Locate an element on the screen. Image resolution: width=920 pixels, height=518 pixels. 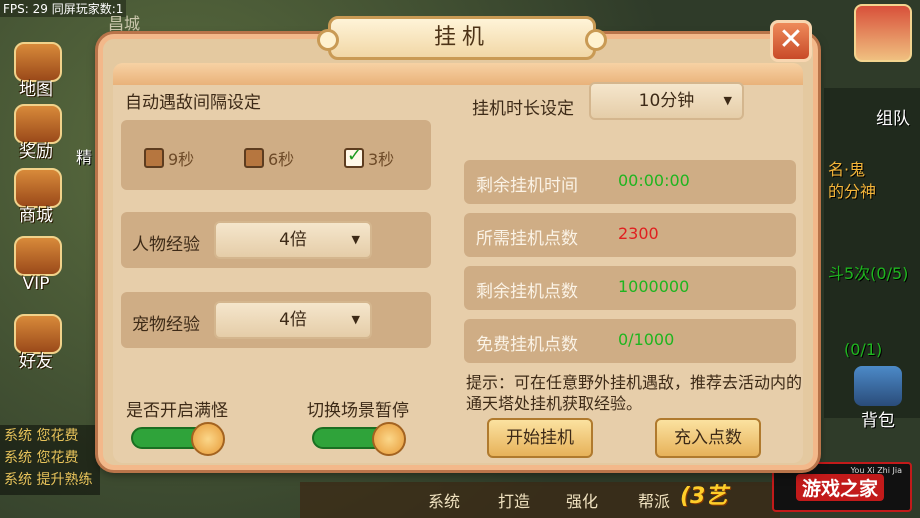
duration-select: 10分钟 ▼ is located at coordinates (666, 101).